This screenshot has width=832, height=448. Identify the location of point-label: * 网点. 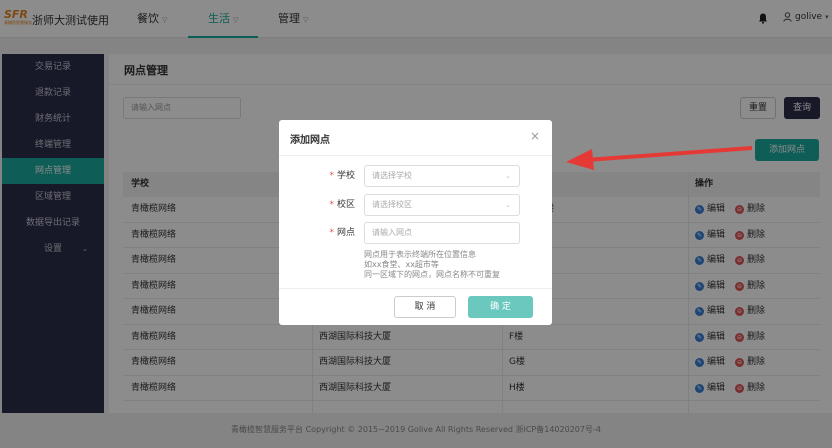
(342, 233).